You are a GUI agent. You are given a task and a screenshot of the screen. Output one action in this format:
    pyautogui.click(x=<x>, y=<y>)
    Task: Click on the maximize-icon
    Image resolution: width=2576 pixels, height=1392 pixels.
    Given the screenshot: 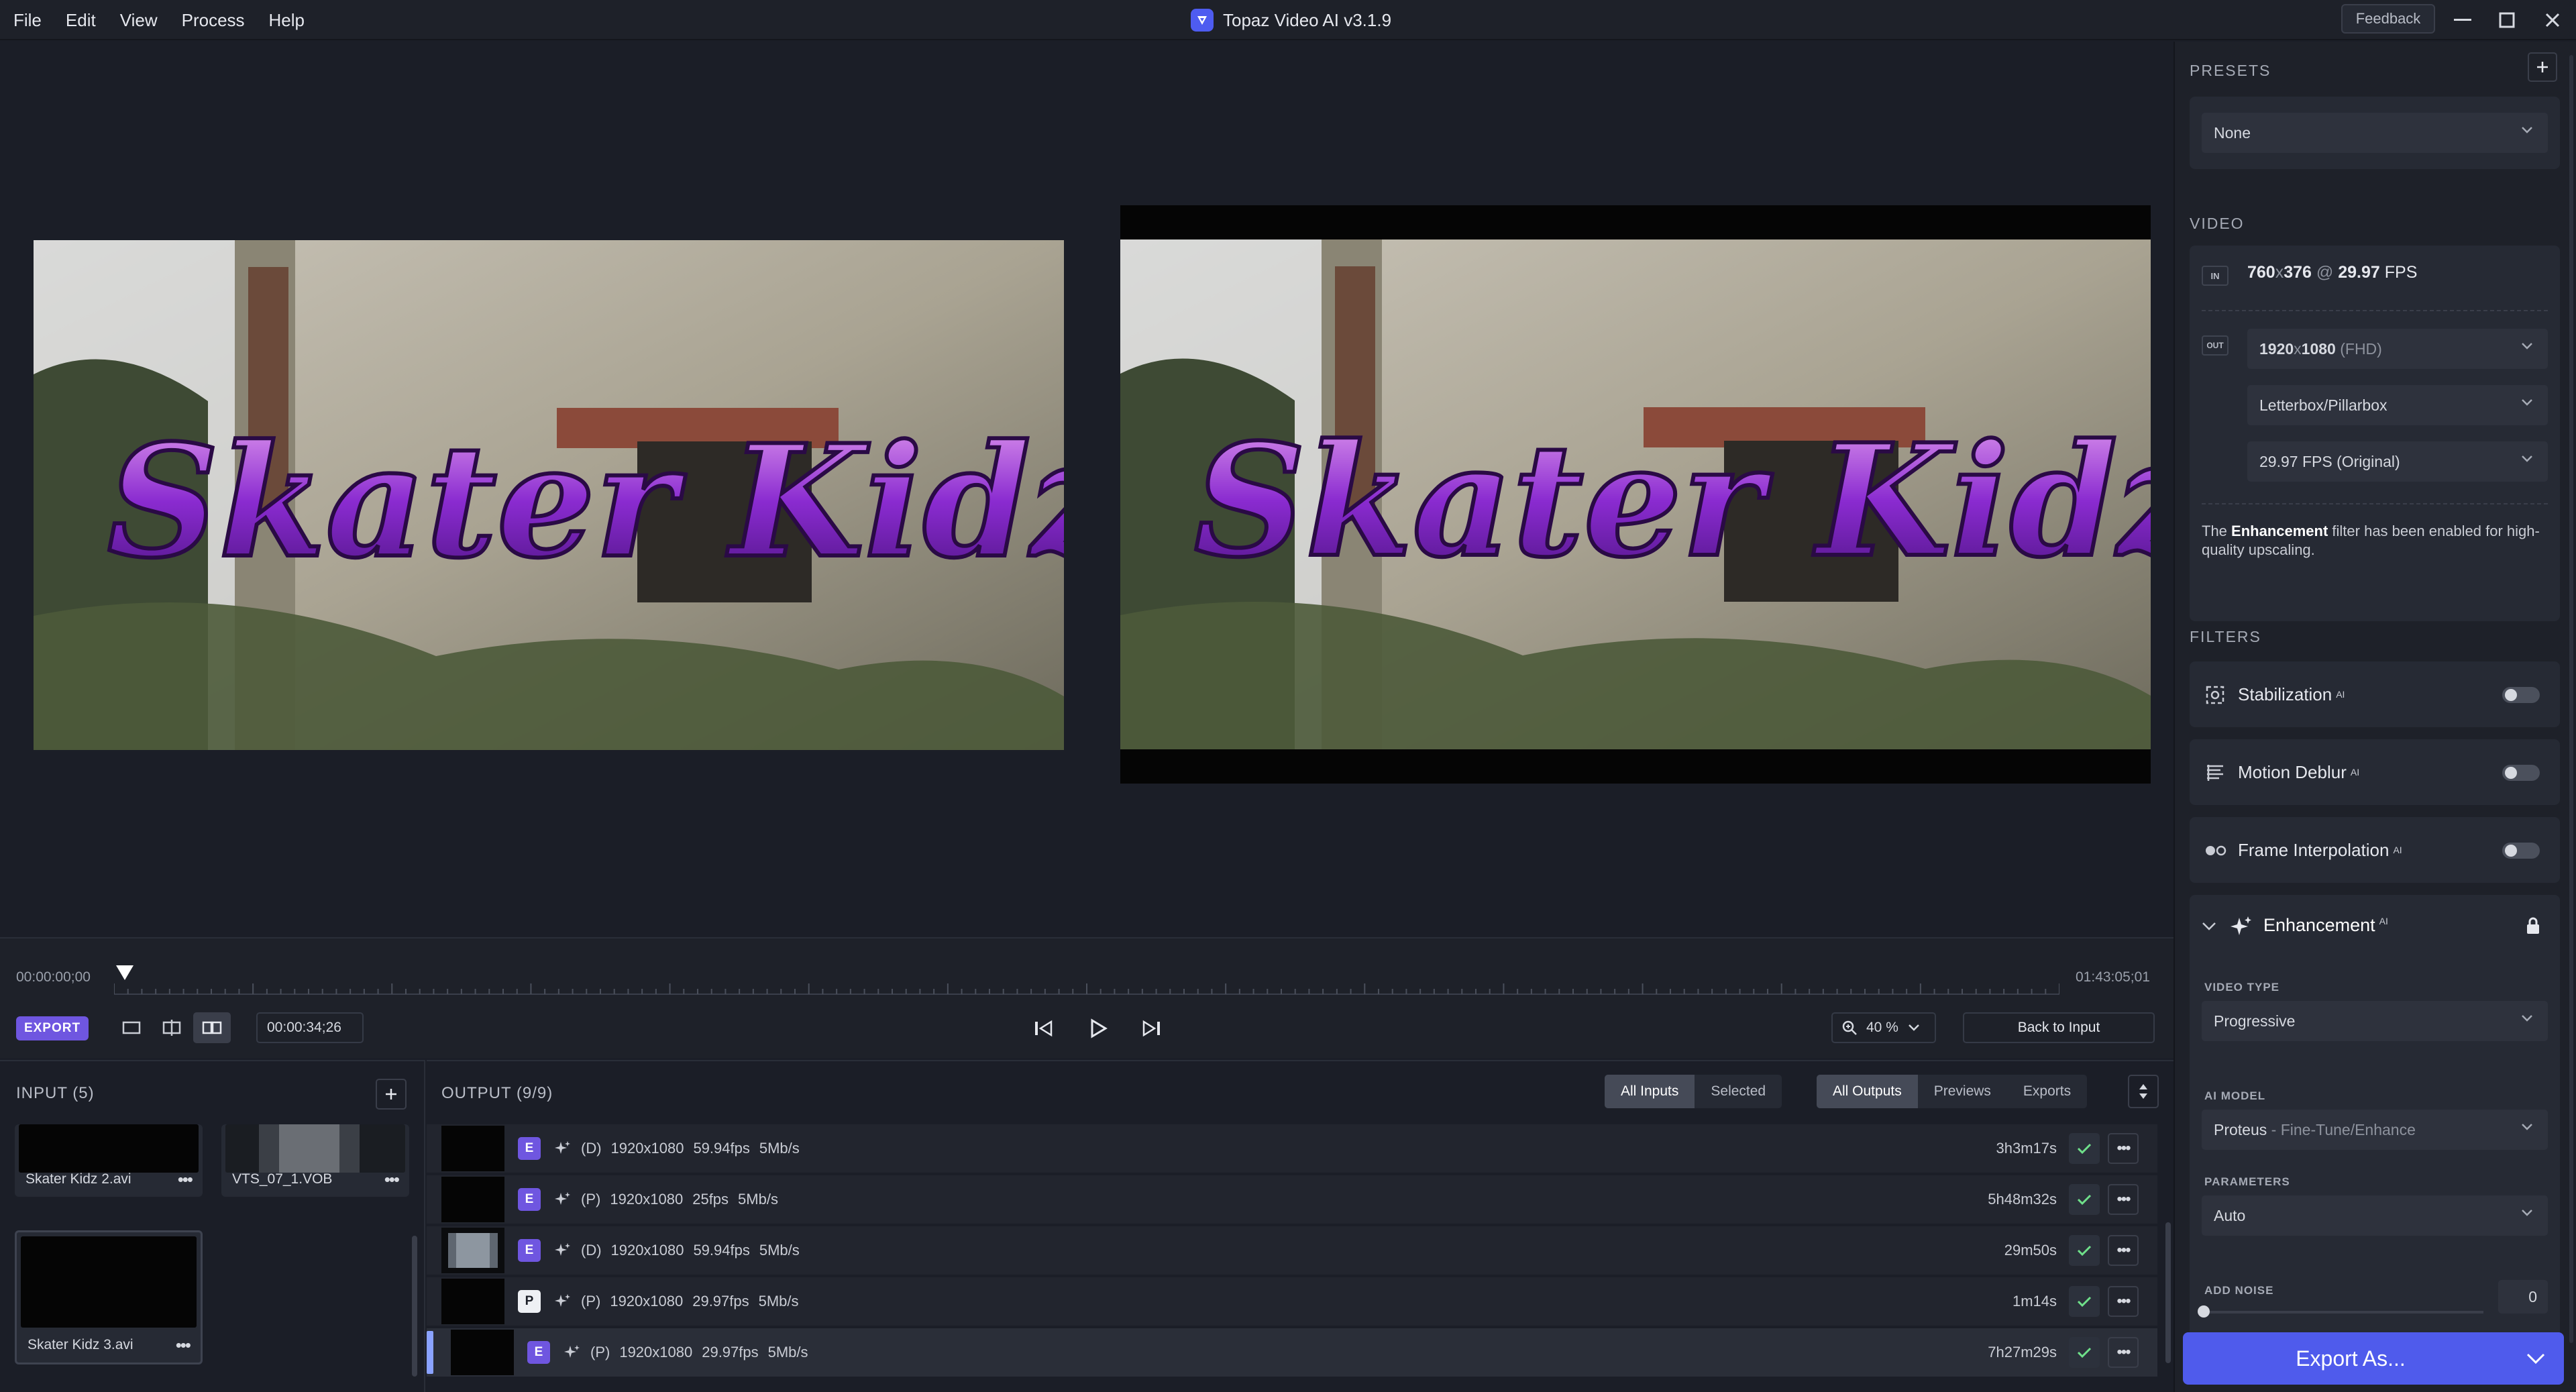 What is the action you would take?
    pyautogui.click(x=2507, y=20)
    